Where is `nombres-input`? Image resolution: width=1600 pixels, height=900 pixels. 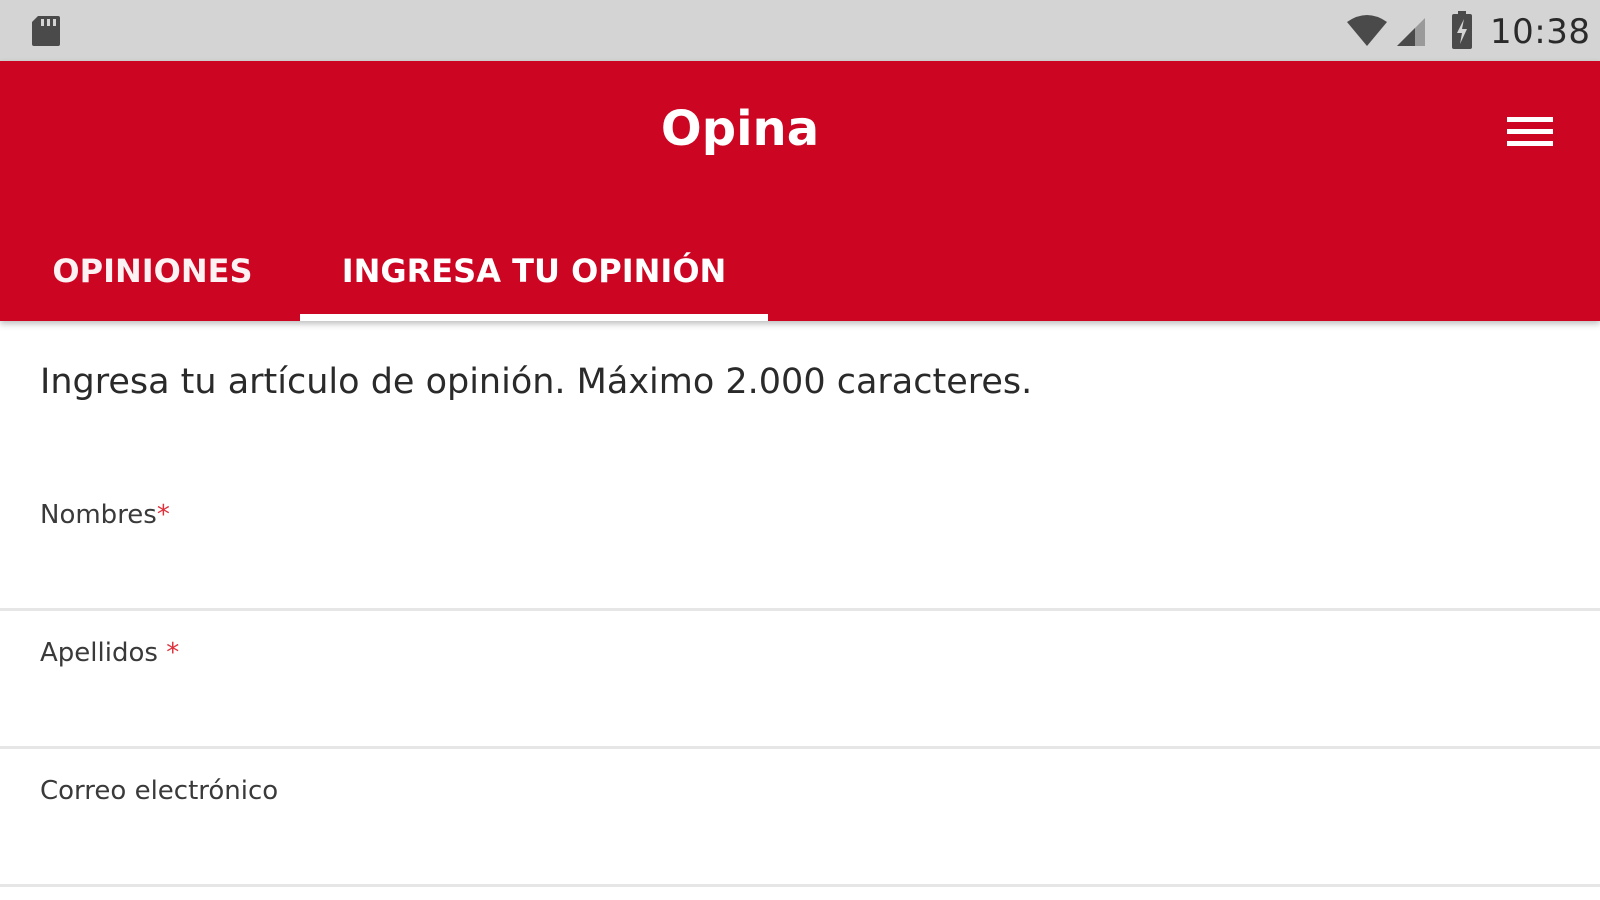
nombres-input is located at coordinates (800, 568).